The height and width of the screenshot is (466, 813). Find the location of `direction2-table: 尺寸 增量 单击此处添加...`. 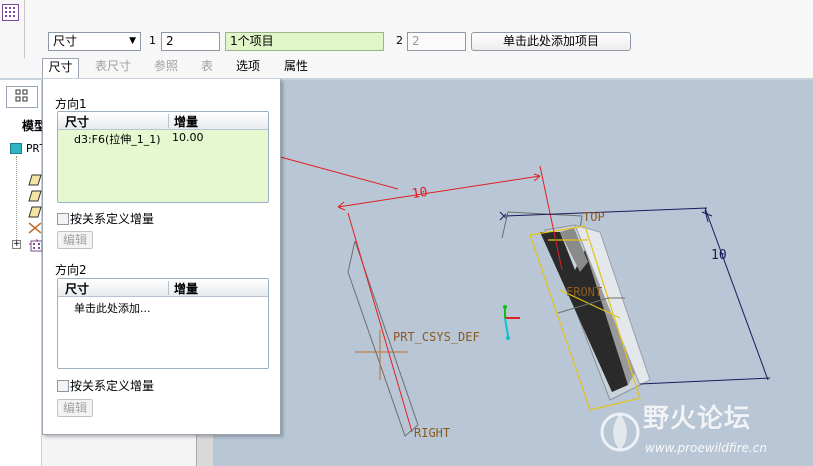

direction2-table: 尺寸 增量 单击此处添加... is located at coordinates (163, 323).